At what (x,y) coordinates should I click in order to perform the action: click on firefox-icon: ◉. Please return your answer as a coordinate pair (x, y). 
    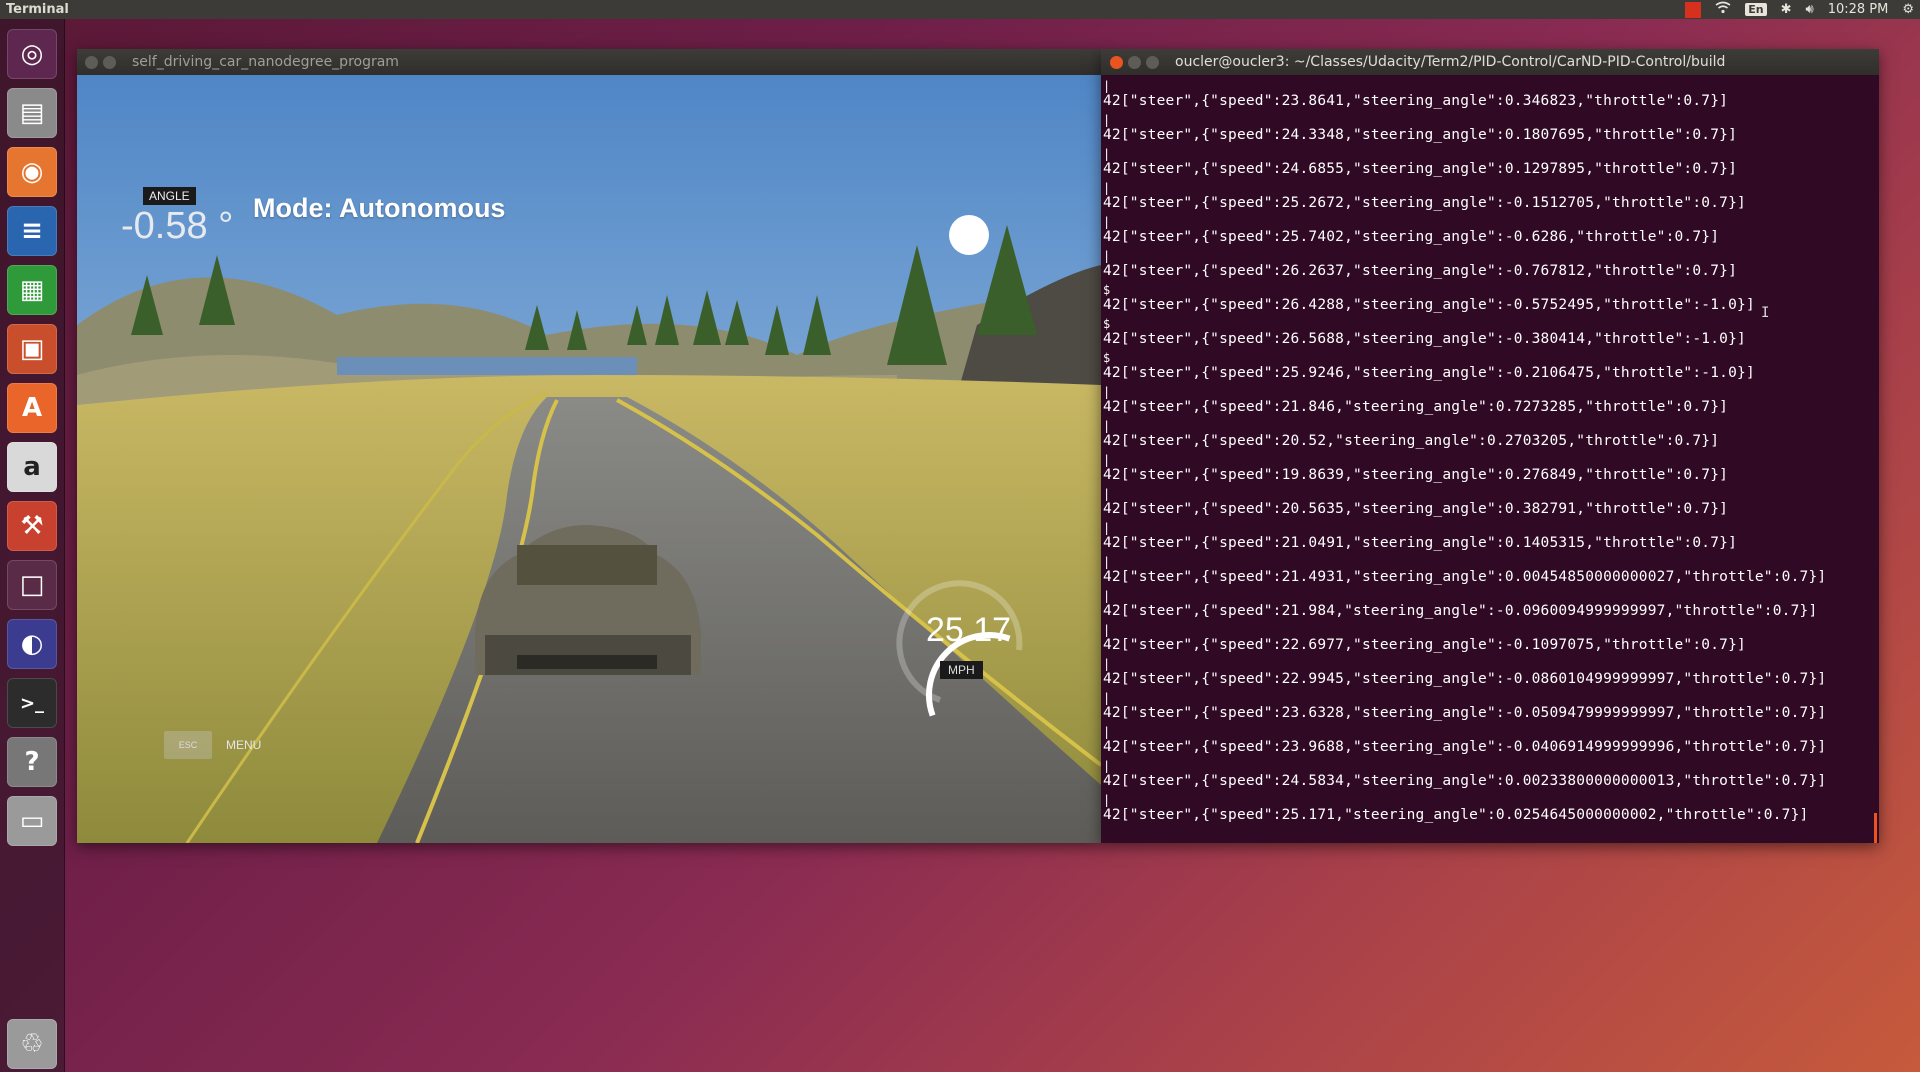
    Looking at the image, I should click on (32, 172).